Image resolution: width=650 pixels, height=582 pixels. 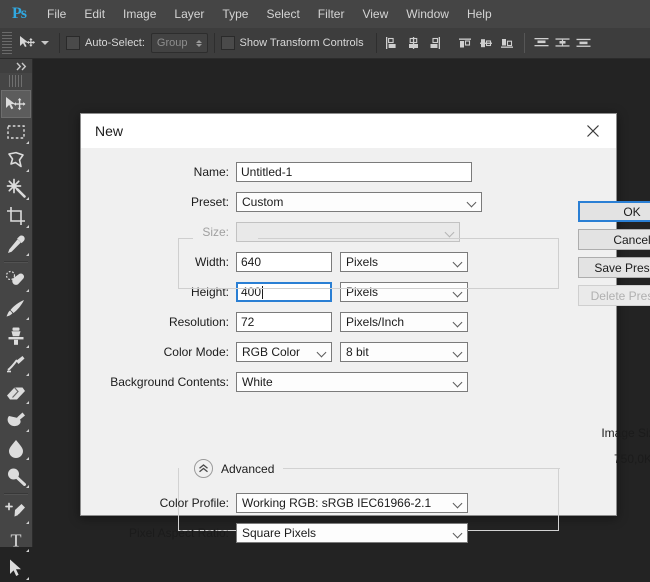 What do you see at coordinates (348, 131) in the screenshot?
I see `dialog-title-bar: New` at bounding box center [348, 131].